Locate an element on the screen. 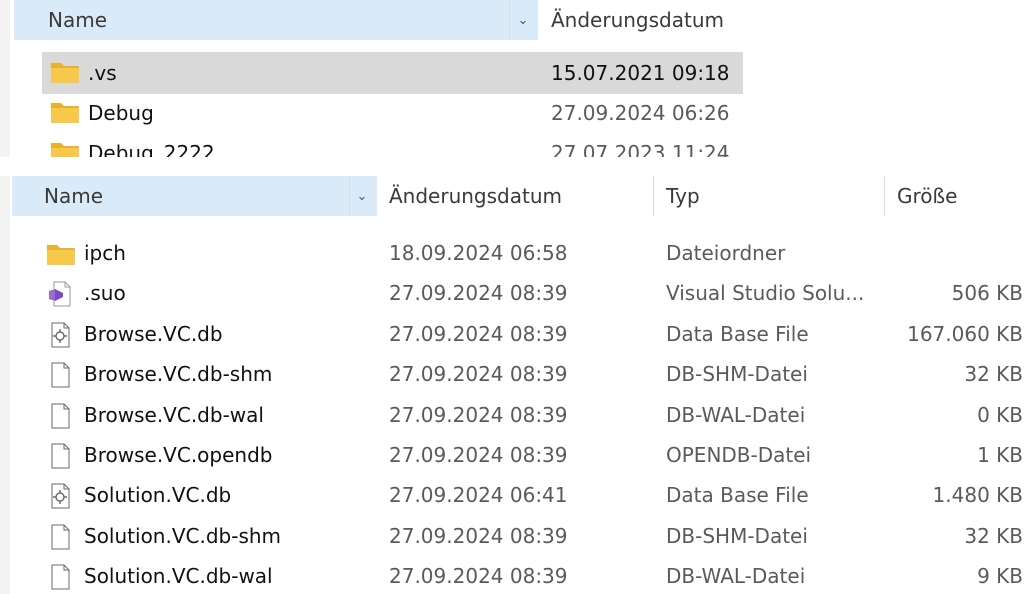 This screenshot has height=594, width=1027. modified-date: 27.07.2023 11:24 is located at coordinates (640, 149).